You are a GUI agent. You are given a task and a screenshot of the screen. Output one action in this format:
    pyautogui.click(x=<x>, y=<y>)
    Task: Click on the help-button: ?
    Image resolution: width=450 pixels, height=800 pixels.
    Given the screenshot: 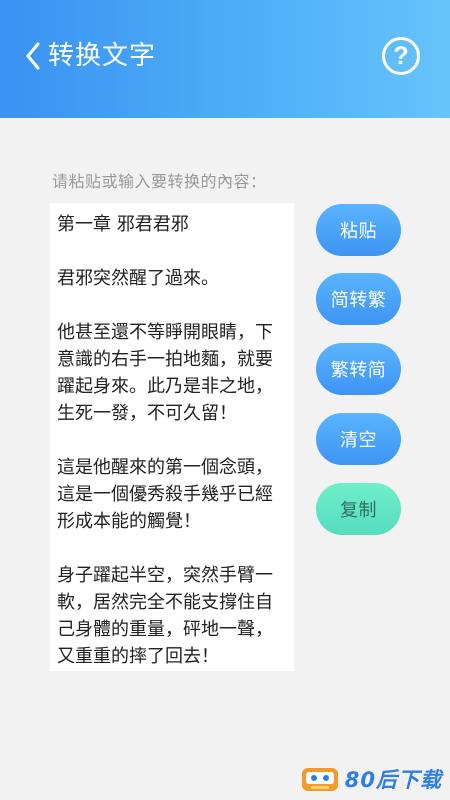 What is the action you would take?
    pyautogui.click(x=401, y=56)
    